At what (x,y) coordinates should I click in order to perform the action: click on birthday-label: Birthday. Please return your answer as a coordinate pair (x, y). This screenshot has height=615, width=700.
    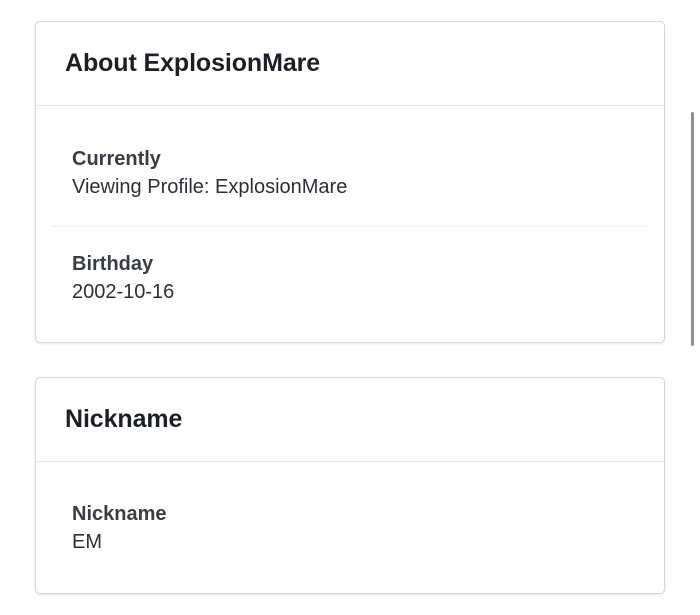
    Looking at the image, I should click on (113, 264).